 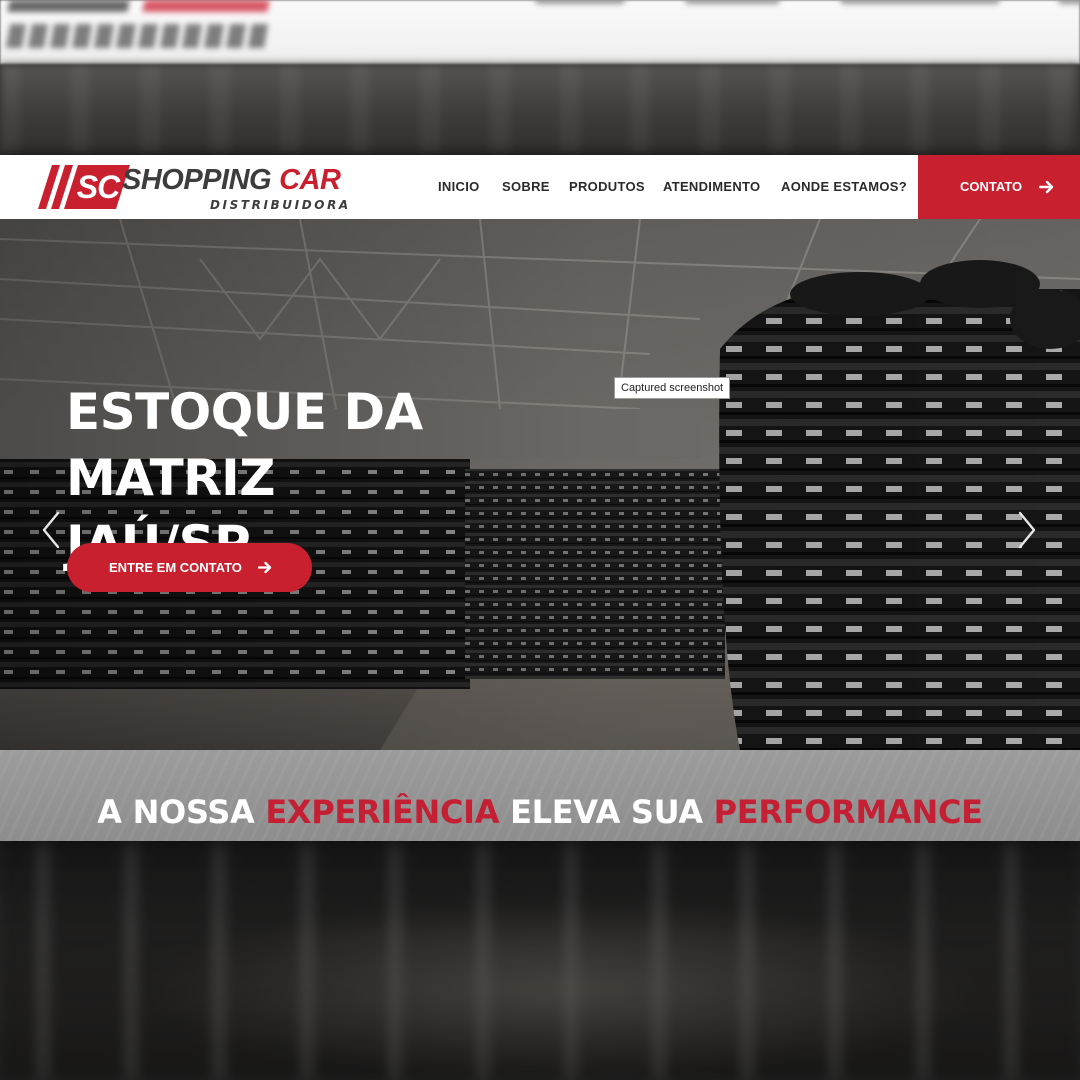 What do you see at coordinates (51, 530) in the screenshot?
I see `chevron-left-icon` at bounding box center [51, 530].